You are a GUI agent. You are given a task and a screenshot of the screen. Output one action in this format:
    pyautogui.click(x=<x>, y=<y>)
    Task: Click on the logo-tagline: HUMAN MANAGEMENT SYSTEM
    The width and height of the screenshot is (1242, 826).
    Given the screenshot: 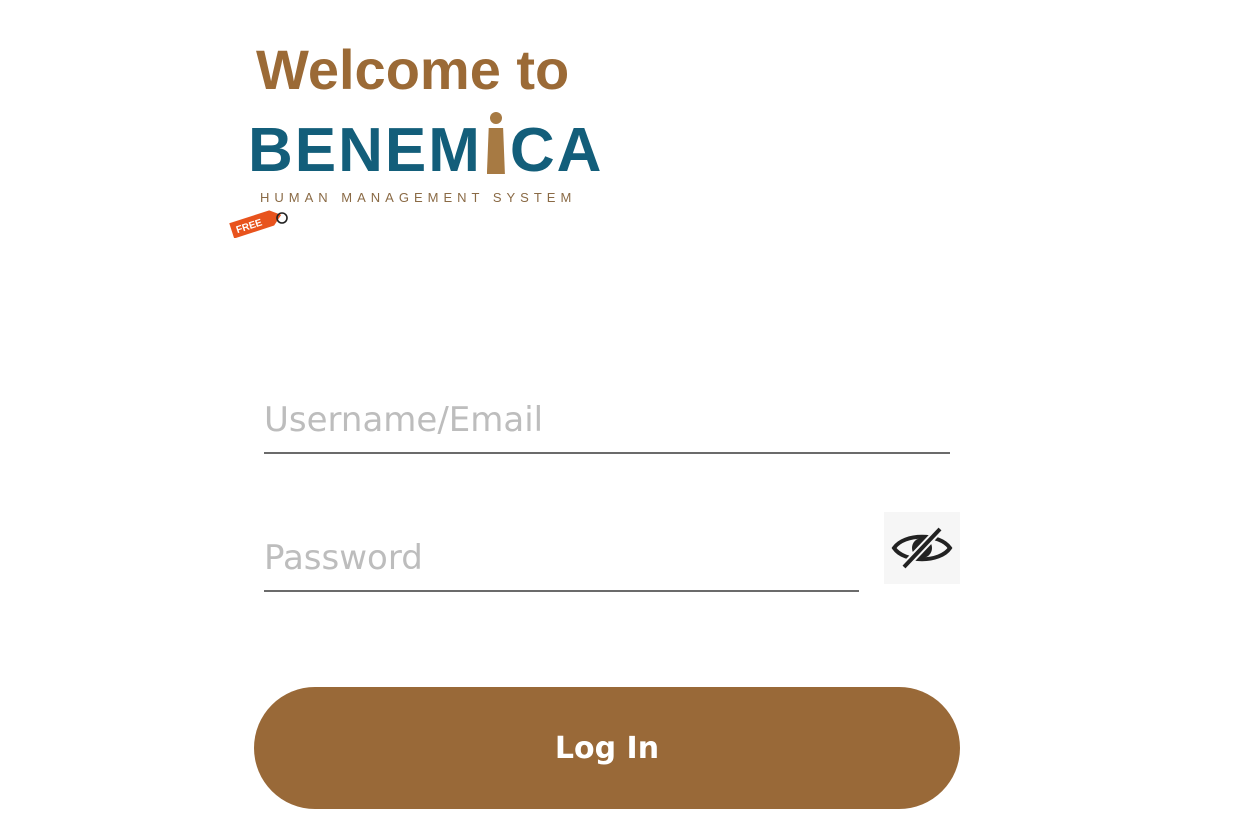 What is the action you would take?
    pyautogui.click(x=418, y=197)
    